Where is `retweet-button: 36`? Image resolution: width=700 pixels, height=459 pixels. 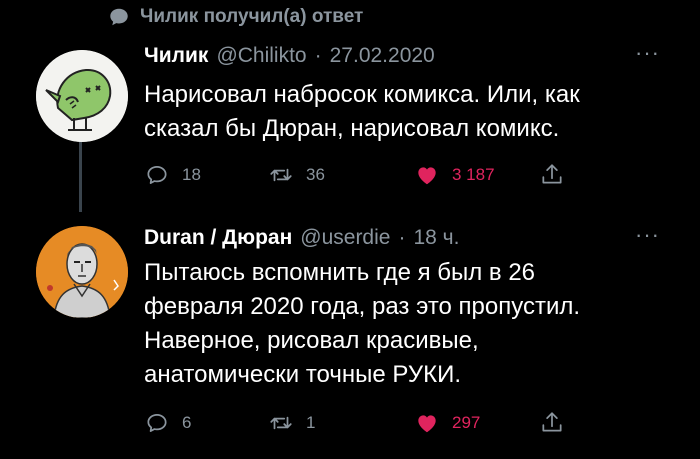 retweet-button: 36 is located at coordinates (296, 175).